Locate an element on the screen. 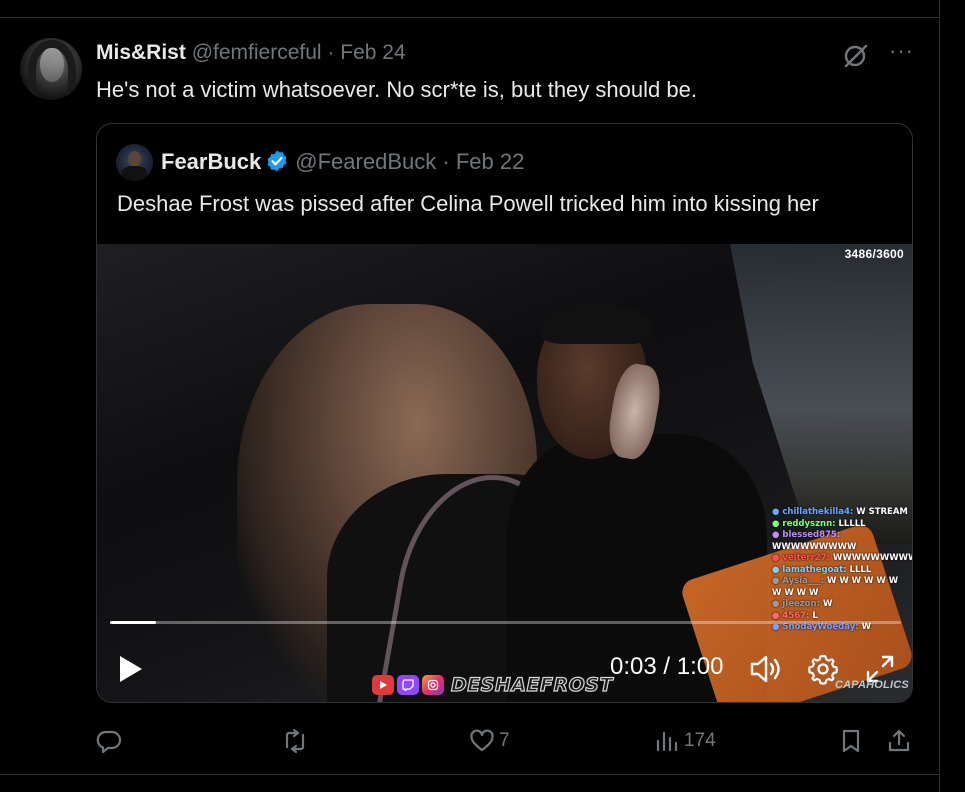 The height and width of the screenshot is (792, 965). quoted-author-name: FearBuck is located at coordinates (211, 161).